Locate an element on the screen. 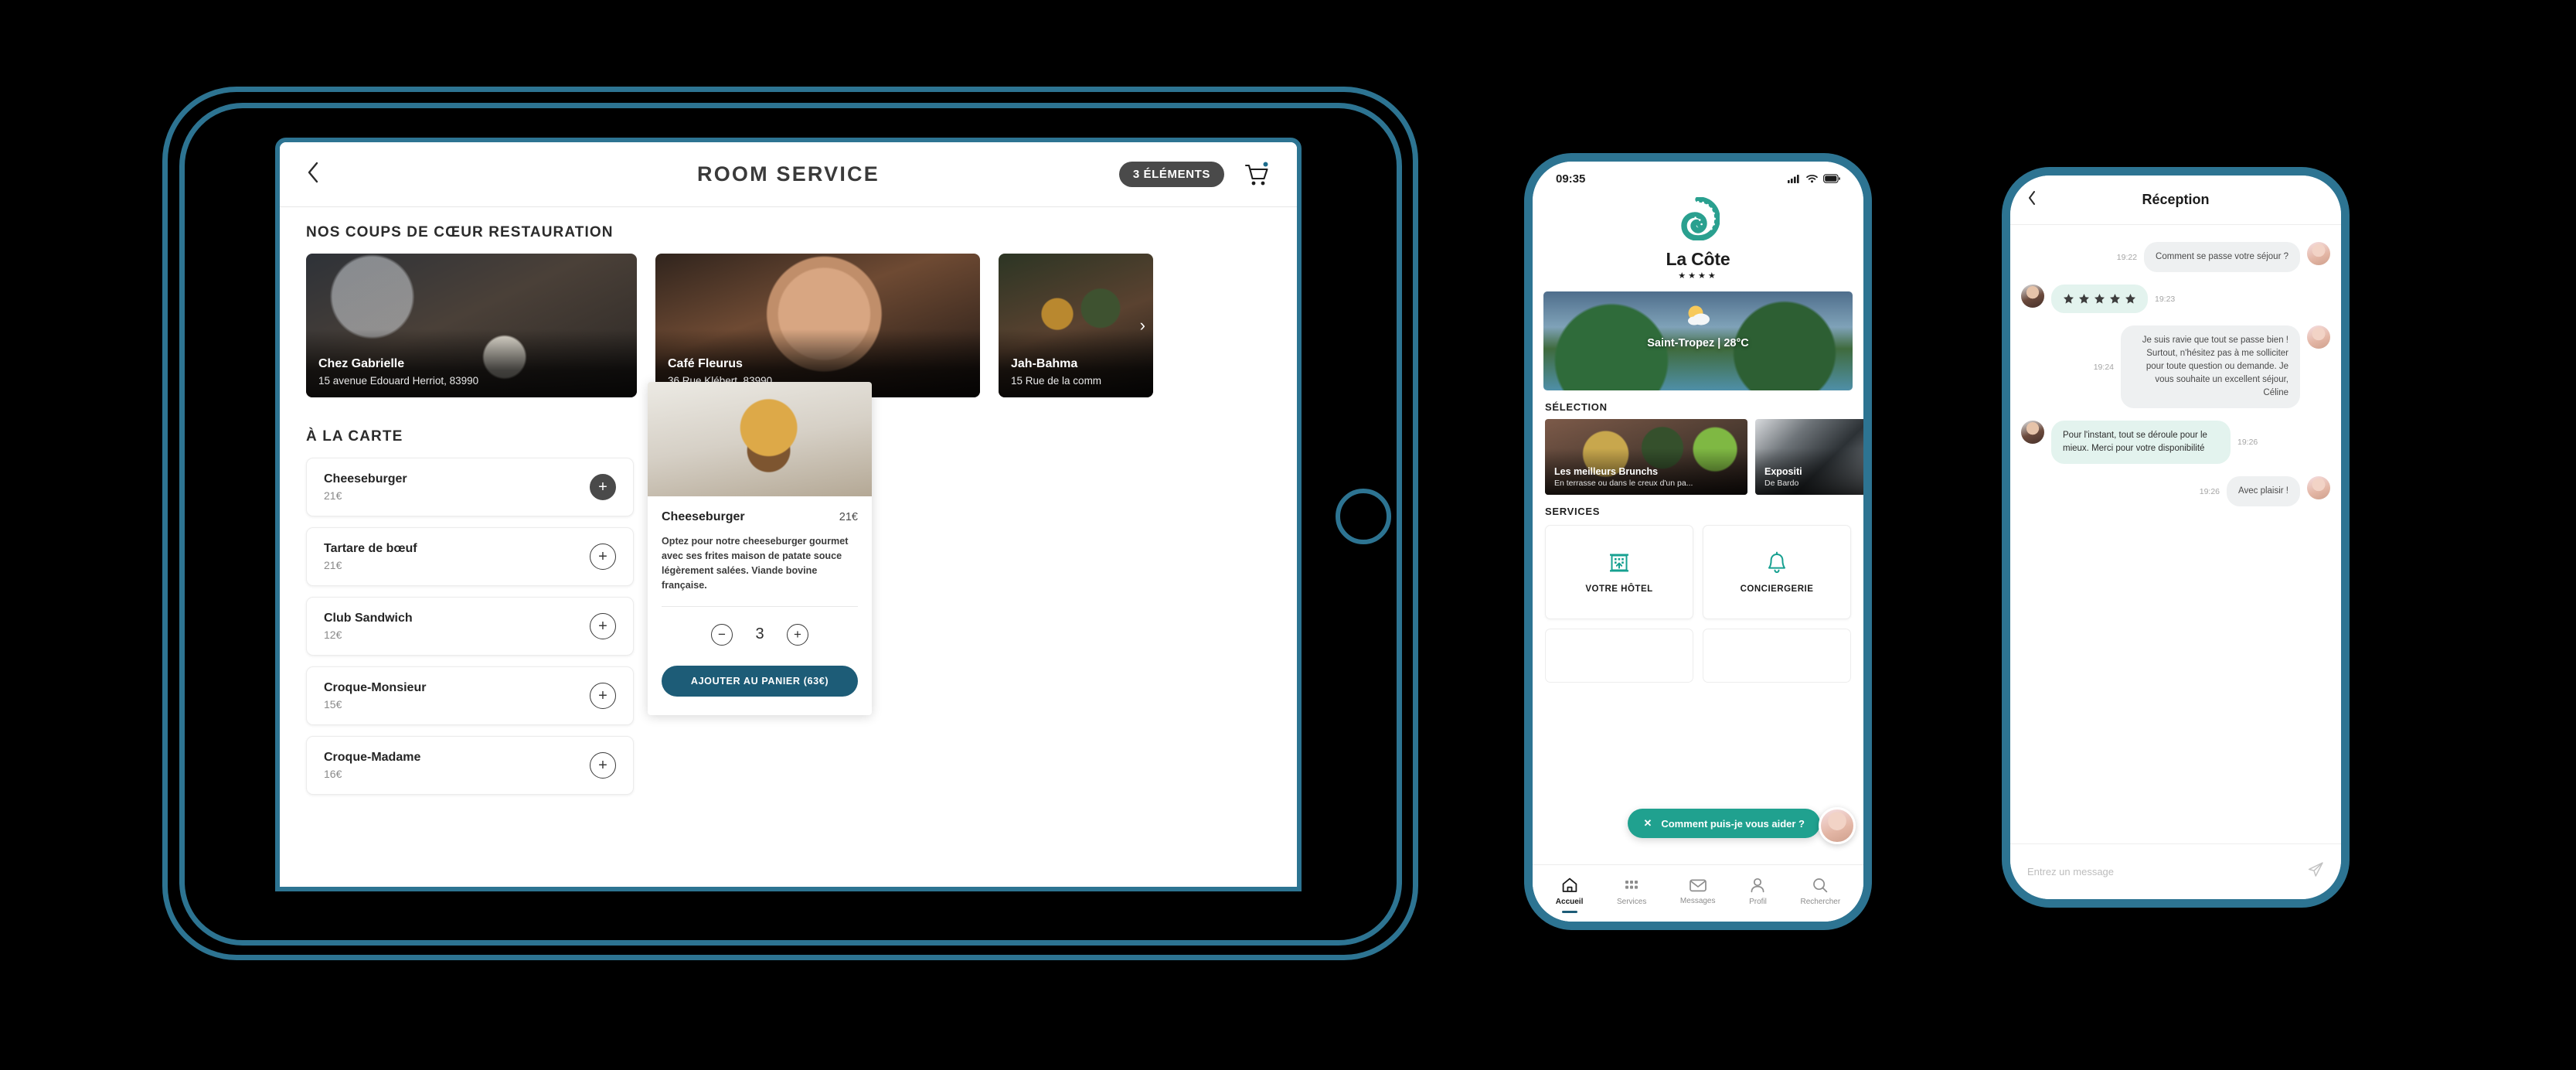 The image size is (2576, 1070). tab-accueil: Accueil is located at coordinates (1569, 895).